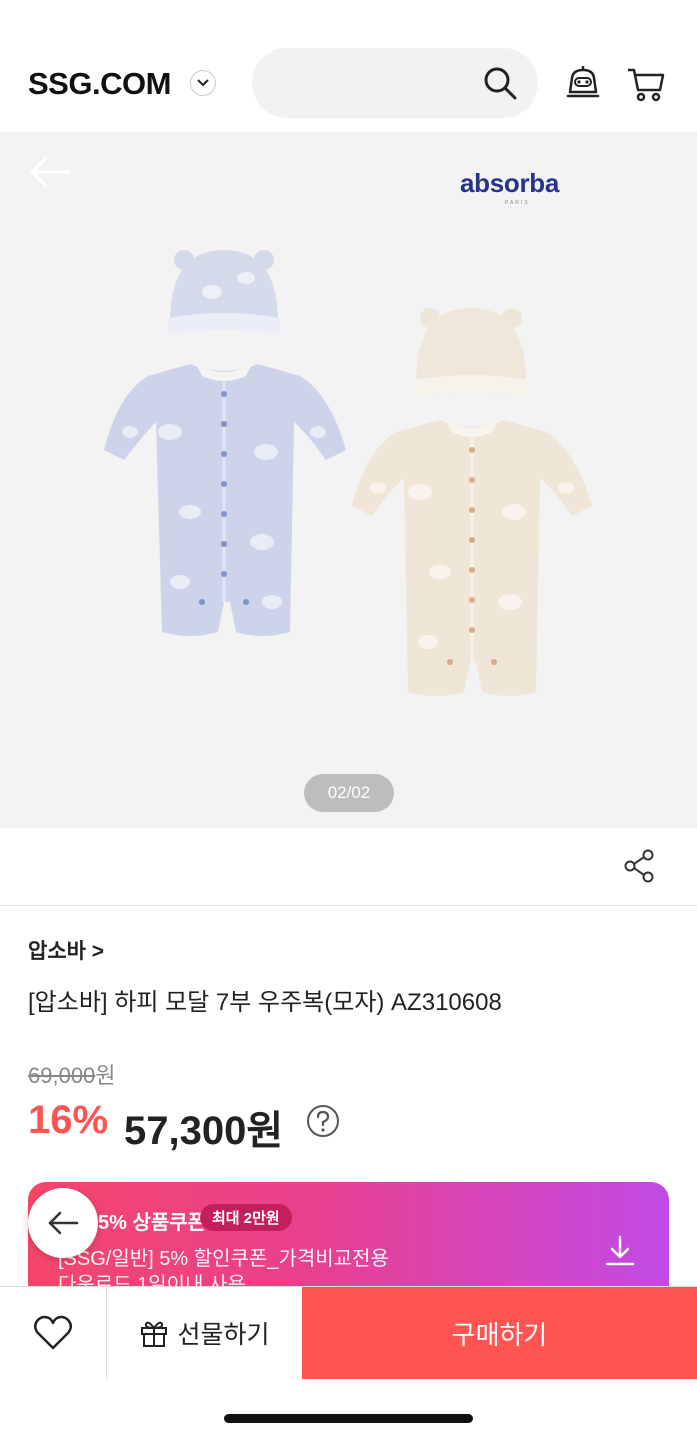 Image resolution: width=697 pixels, height=1440 pixels. I want to click on gift-button: 선물하기, so click(204, 1333).